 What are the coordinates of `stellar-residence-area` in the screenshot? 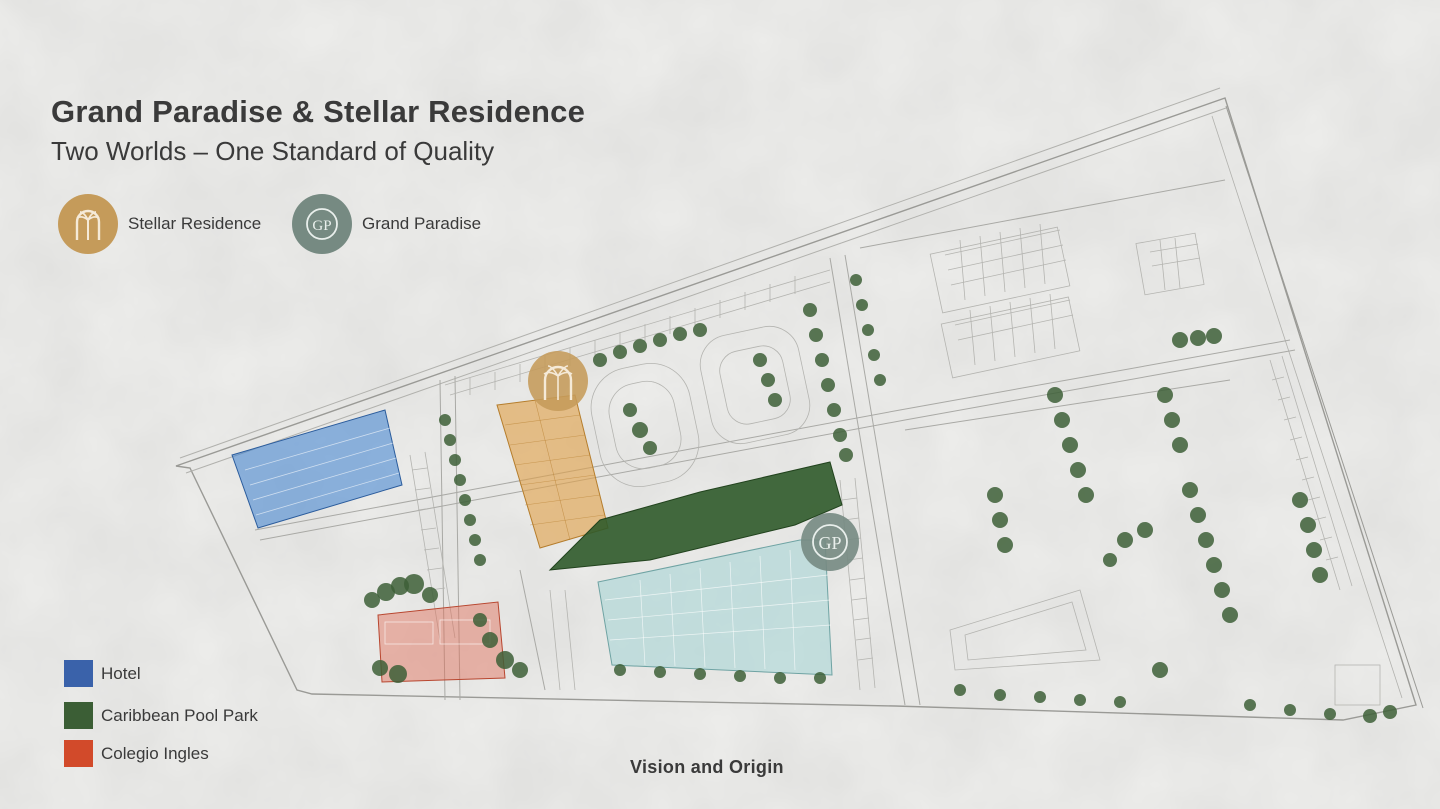 It's located at (552, 471).